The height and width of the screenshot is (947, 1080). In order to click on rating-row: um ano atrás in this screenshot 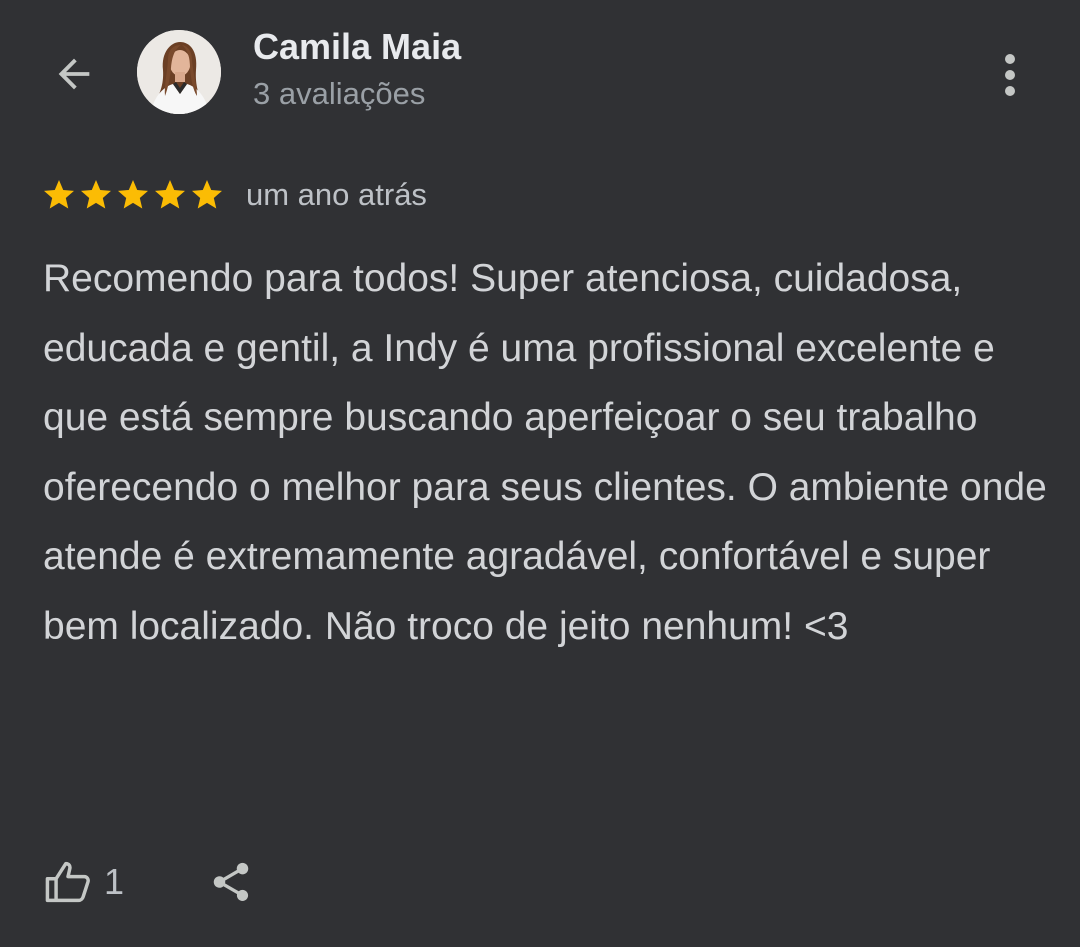, I will do `click(234, 195)`.